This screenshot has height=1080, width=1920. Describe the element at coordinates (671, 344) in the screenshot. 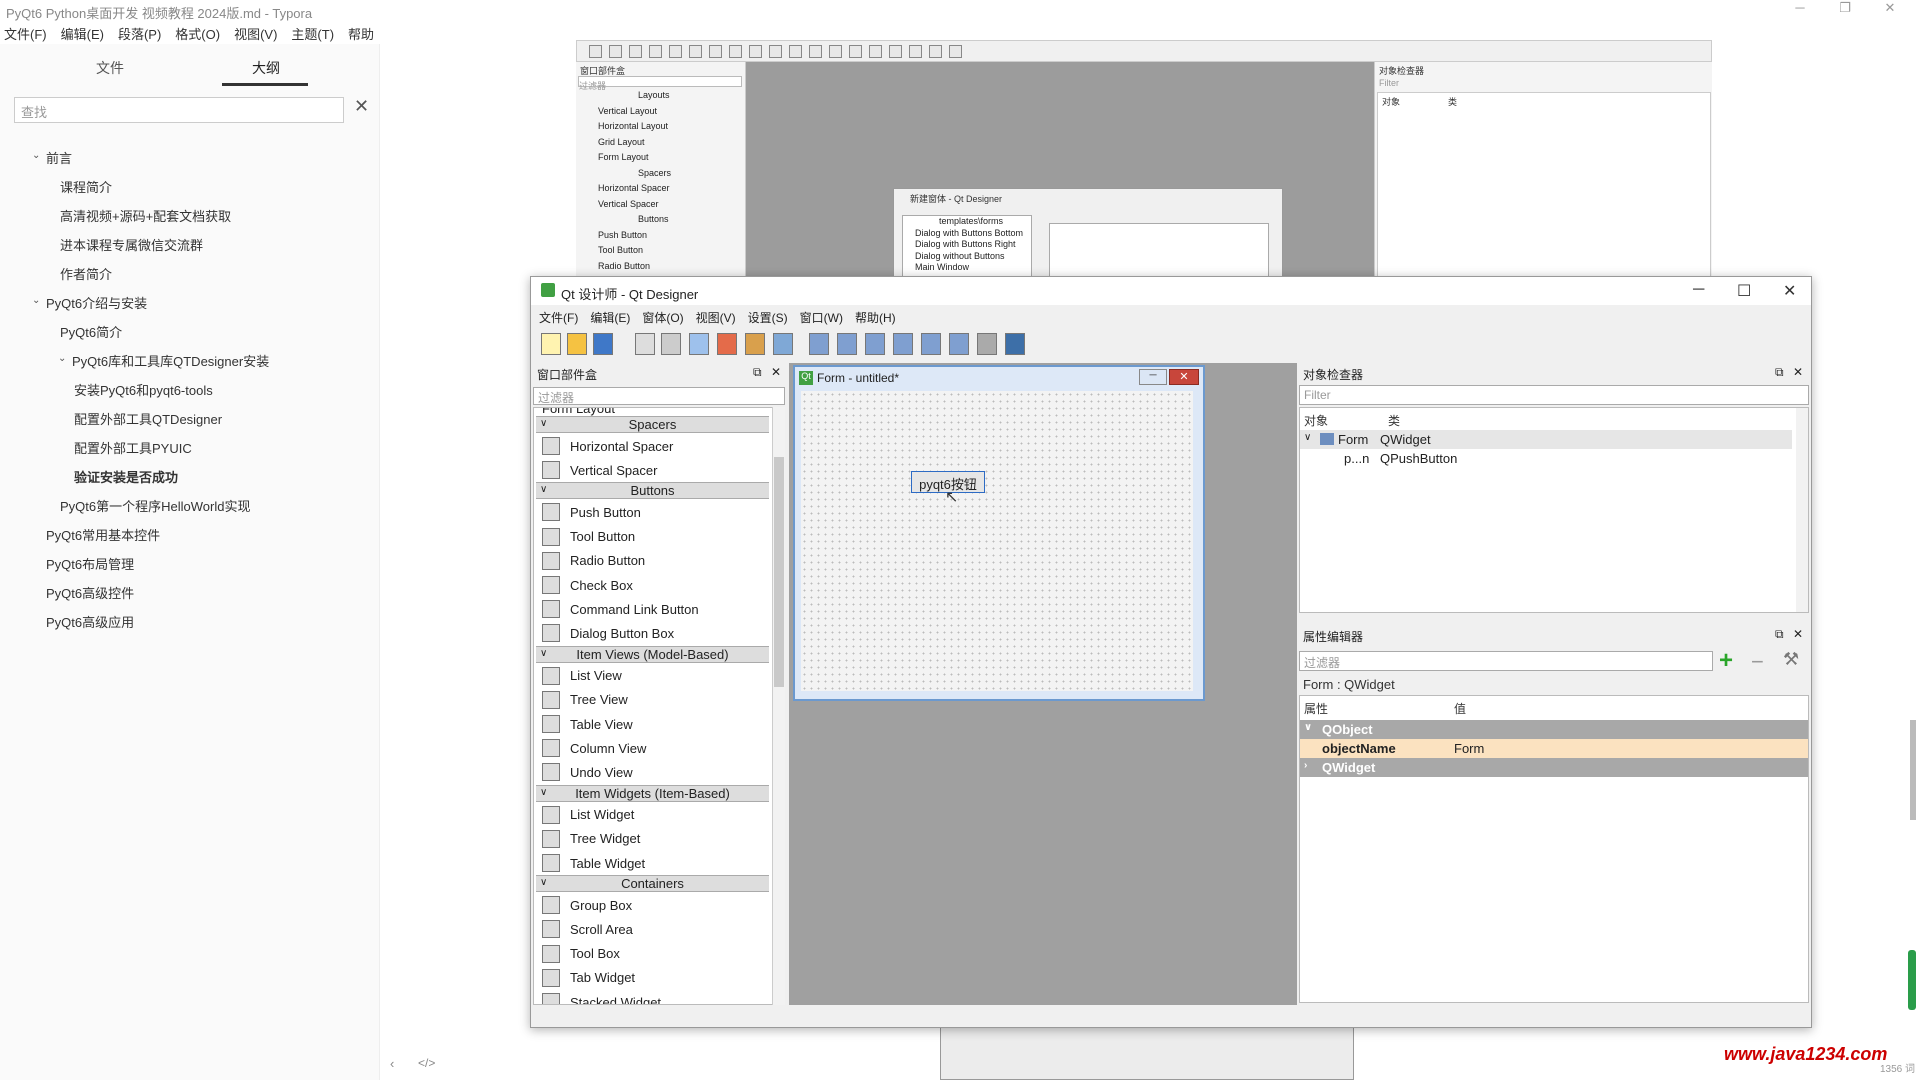

I see `bring-to-front-icon` at that location.